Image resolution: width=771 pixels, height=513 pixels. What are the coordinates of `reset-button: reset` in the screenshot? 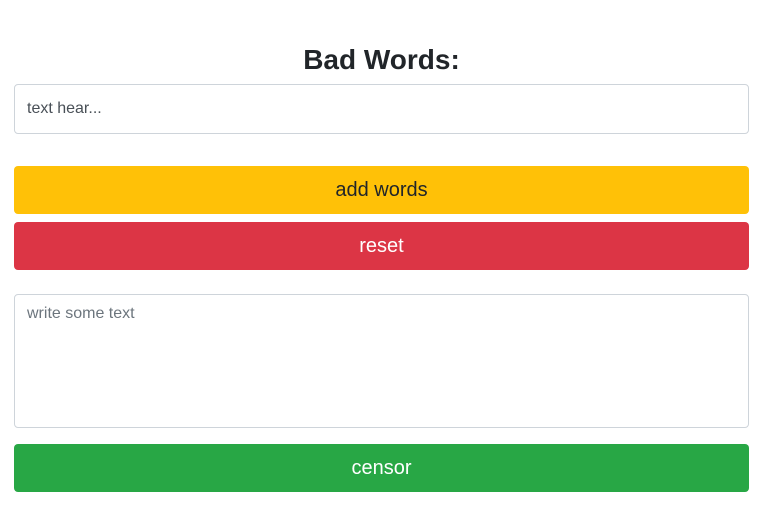 It's located at (381, 246).